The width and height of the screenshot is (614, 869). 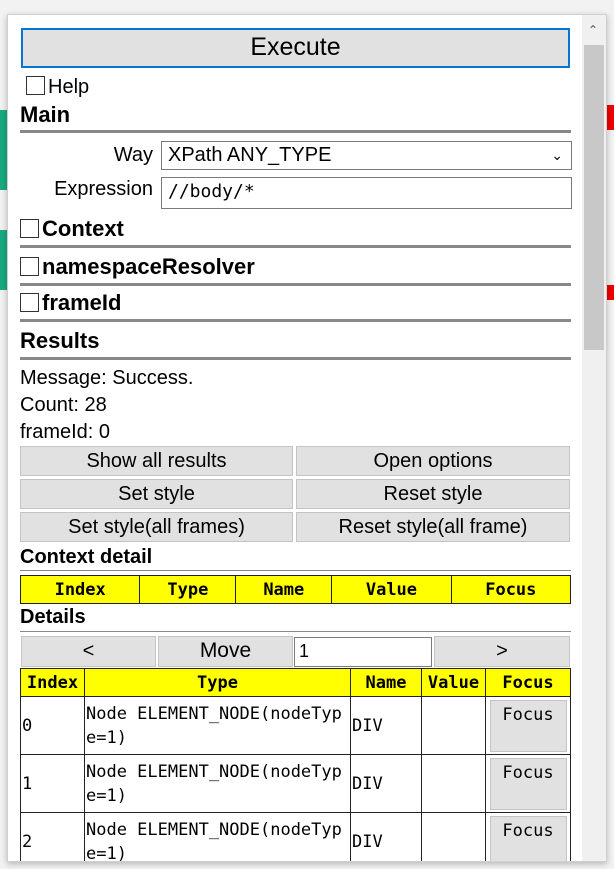 What do you see at coordinates (433, 461) in the screenshot?
I see `open-options-button: Open options` at bounding box center [433, 461].